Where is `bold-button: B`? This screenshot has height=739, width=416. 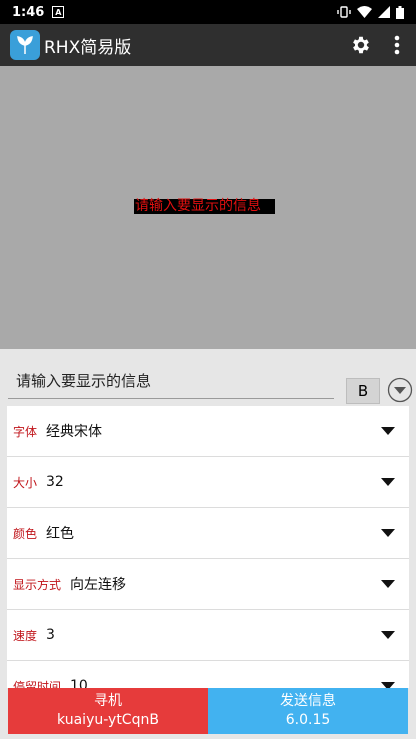
bold-button: B is located at coordinates (363, 391).